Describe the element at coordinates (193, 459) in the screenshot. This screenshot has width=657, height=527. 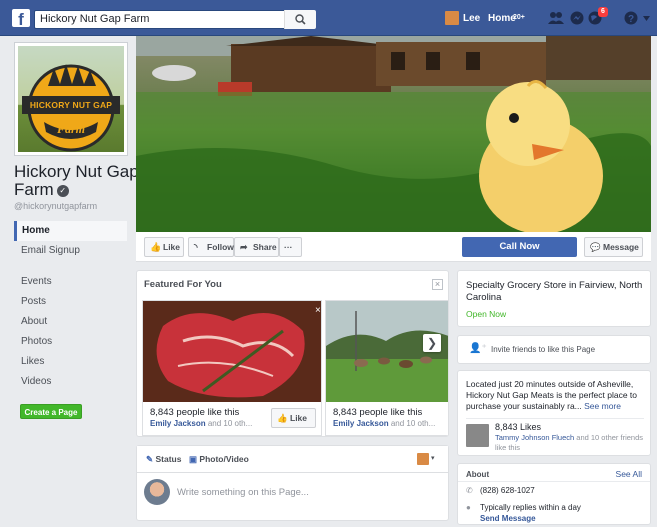
I see `photo-icon: ▣` at that location.